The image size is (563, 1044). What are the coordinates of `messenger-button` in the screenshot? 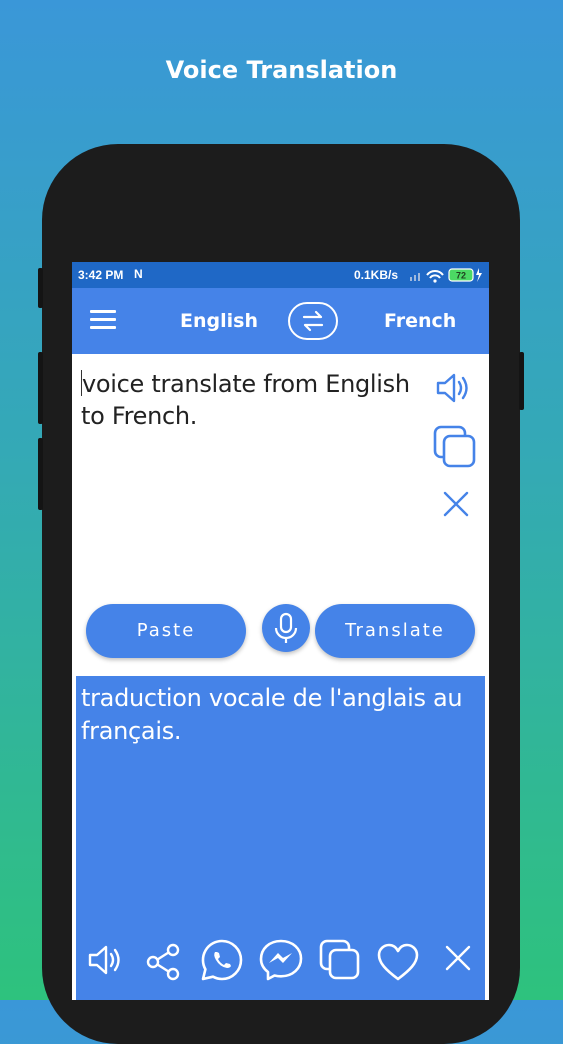 It's located at (281, 962).